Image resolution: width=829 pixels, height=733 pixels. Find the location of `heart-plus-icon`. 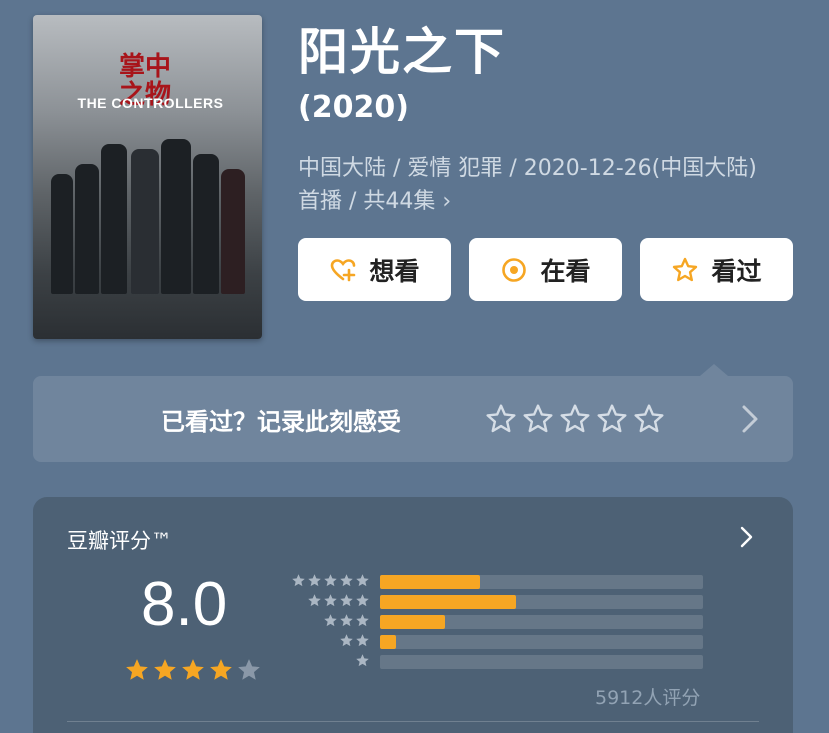

heart-plus-icon is located at coordinates (343, 269).